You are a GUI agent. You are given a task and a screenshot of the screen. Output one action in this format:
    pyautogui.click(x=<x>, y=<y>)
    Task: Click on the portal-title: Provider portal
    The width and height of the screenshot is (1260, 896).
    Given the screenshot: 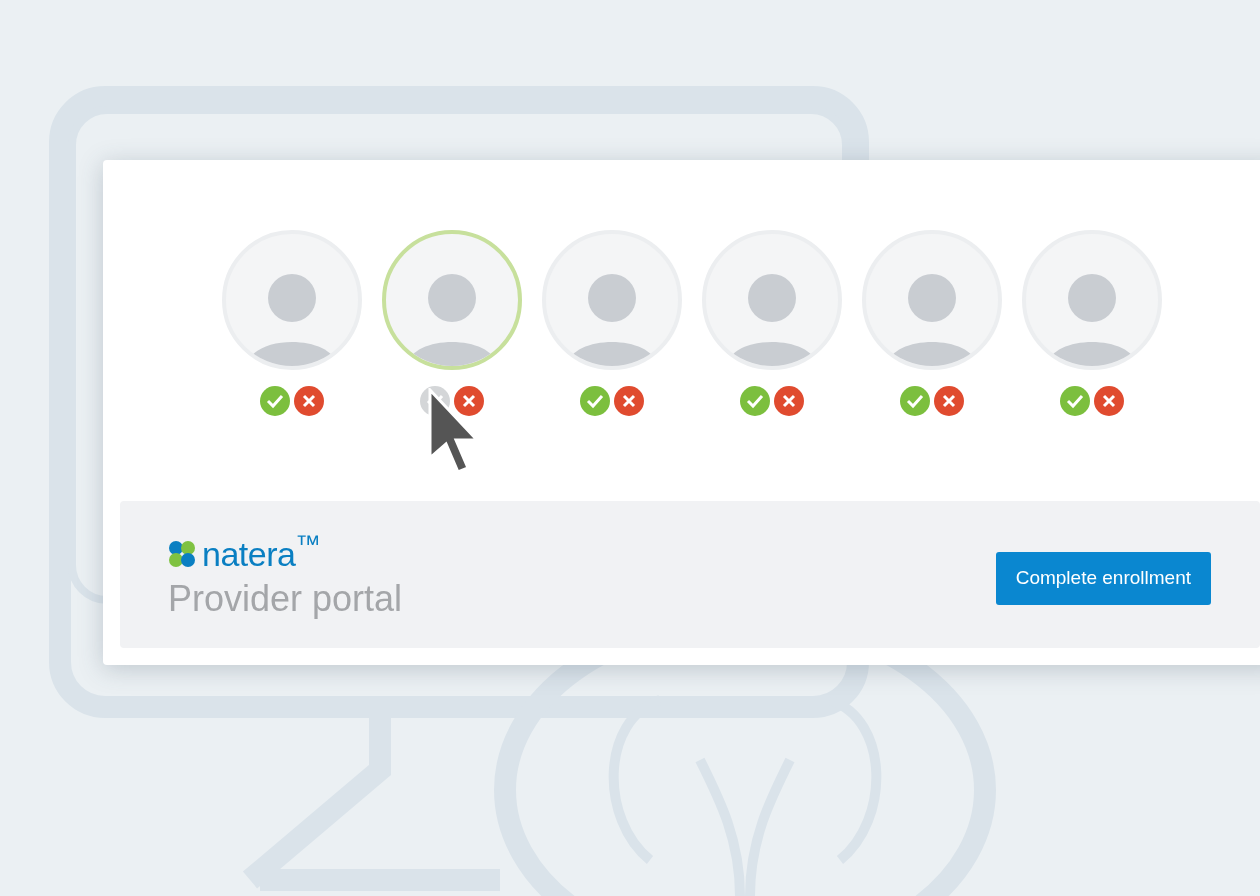 What is the action you would take?
    pyautogui.click(x=285, y=599)
    